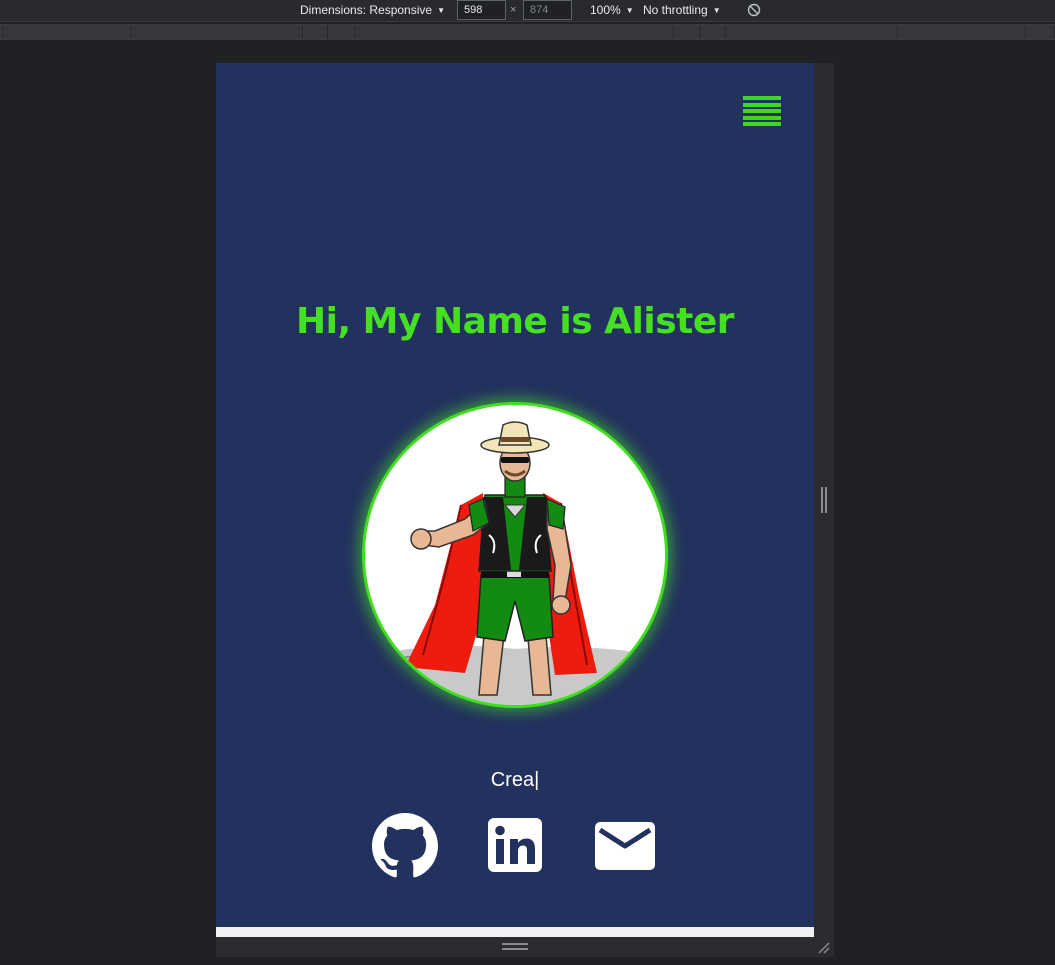  What do you see at coordinates (605, 10) in the screenshot?
I see `zoom-label: 100%` at bounding box center [605, 10].